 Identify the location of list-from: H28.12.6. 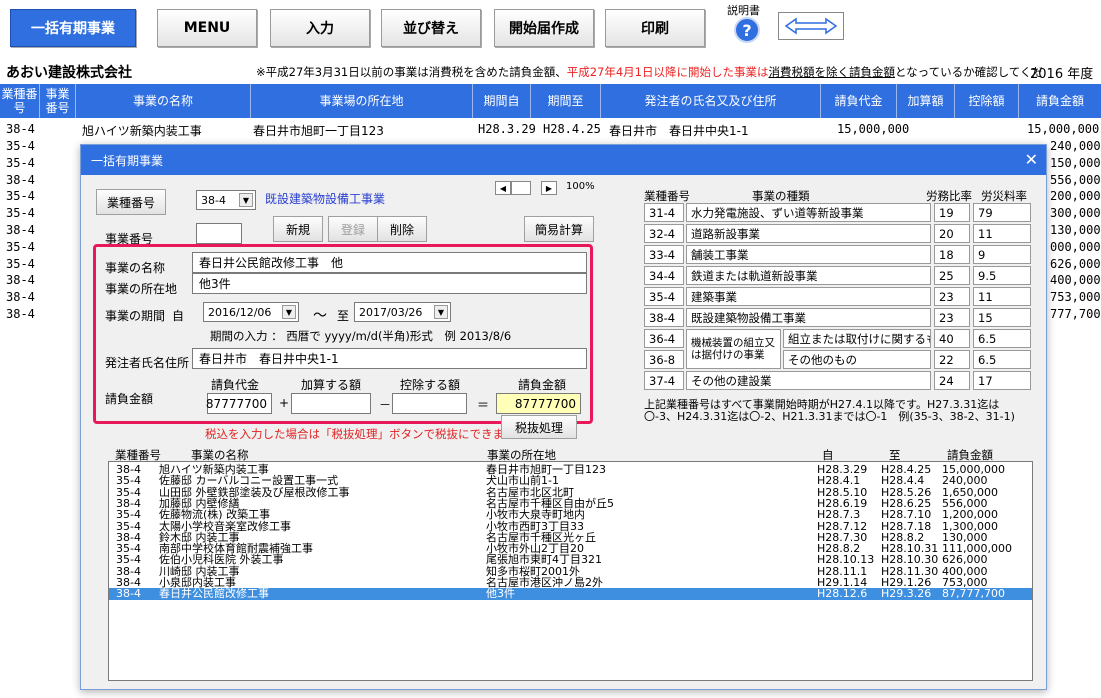
(842, 594).